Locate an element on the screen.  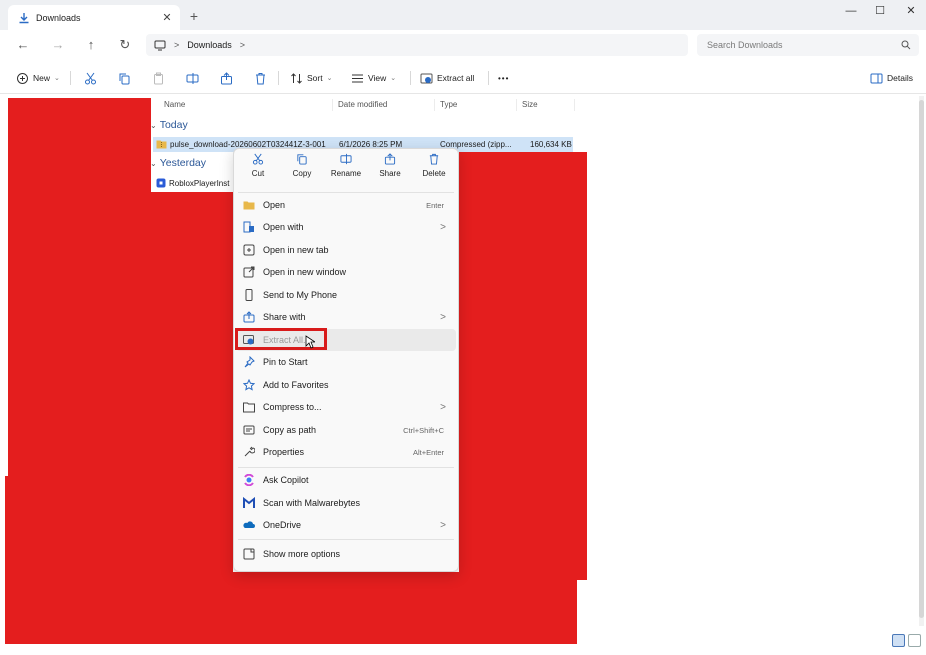
maximize-button: ☐ is located at coordinates (880, 11).